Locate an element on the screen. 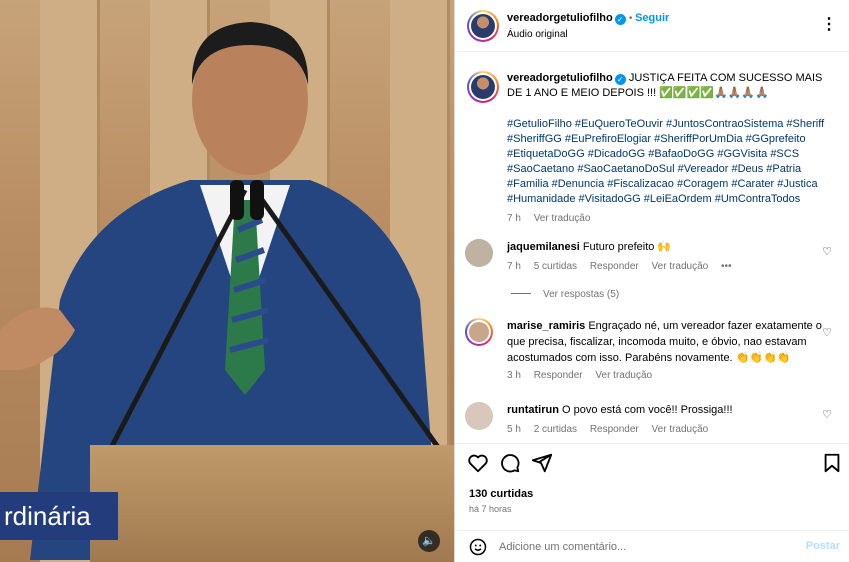  author-username: vereadorgetuliofilho is located at coordinates (560, 18).